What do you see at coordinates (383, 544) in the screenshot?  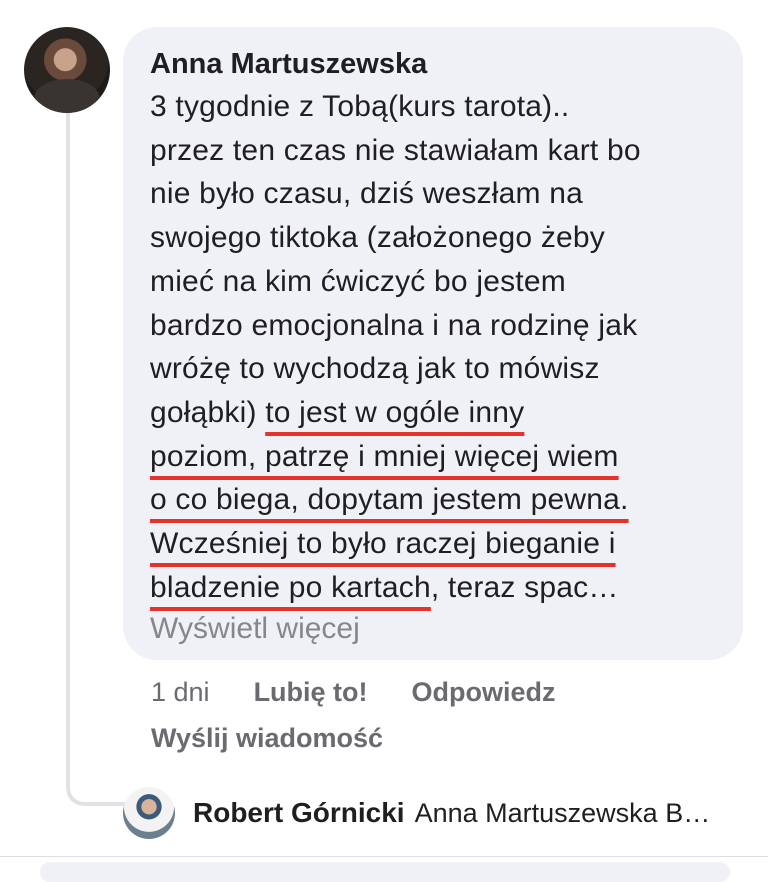 I see `underlined-text: Wcześniej to było raczej bieganie i` at bounding box center [383, 544].